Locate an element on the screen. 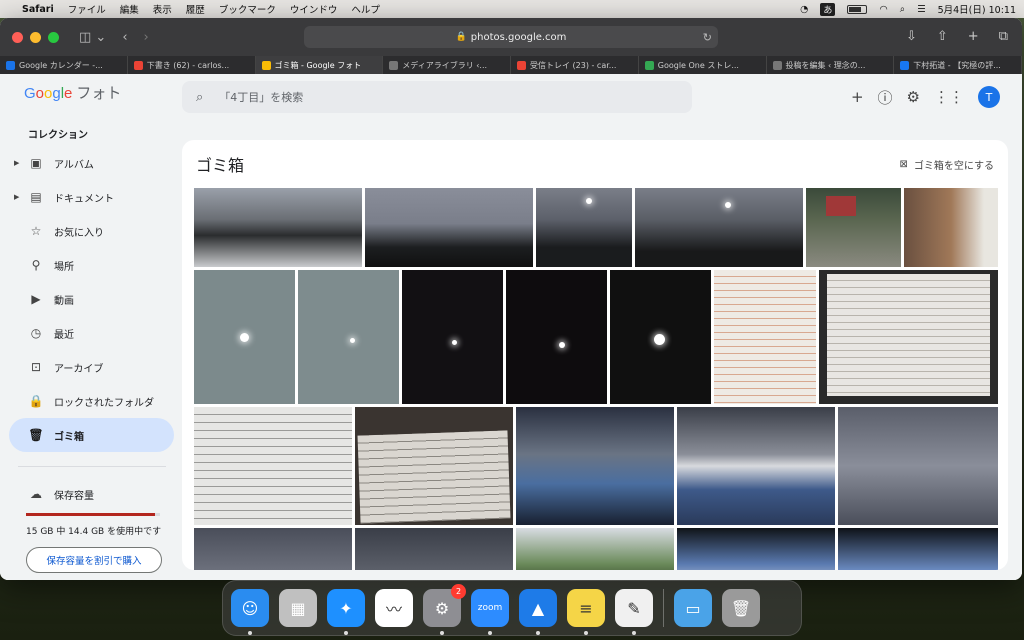 Image resolution: width=1024 pixels, height=640 pixels. menu-safari: Safari is located at coordinates (38, 9).